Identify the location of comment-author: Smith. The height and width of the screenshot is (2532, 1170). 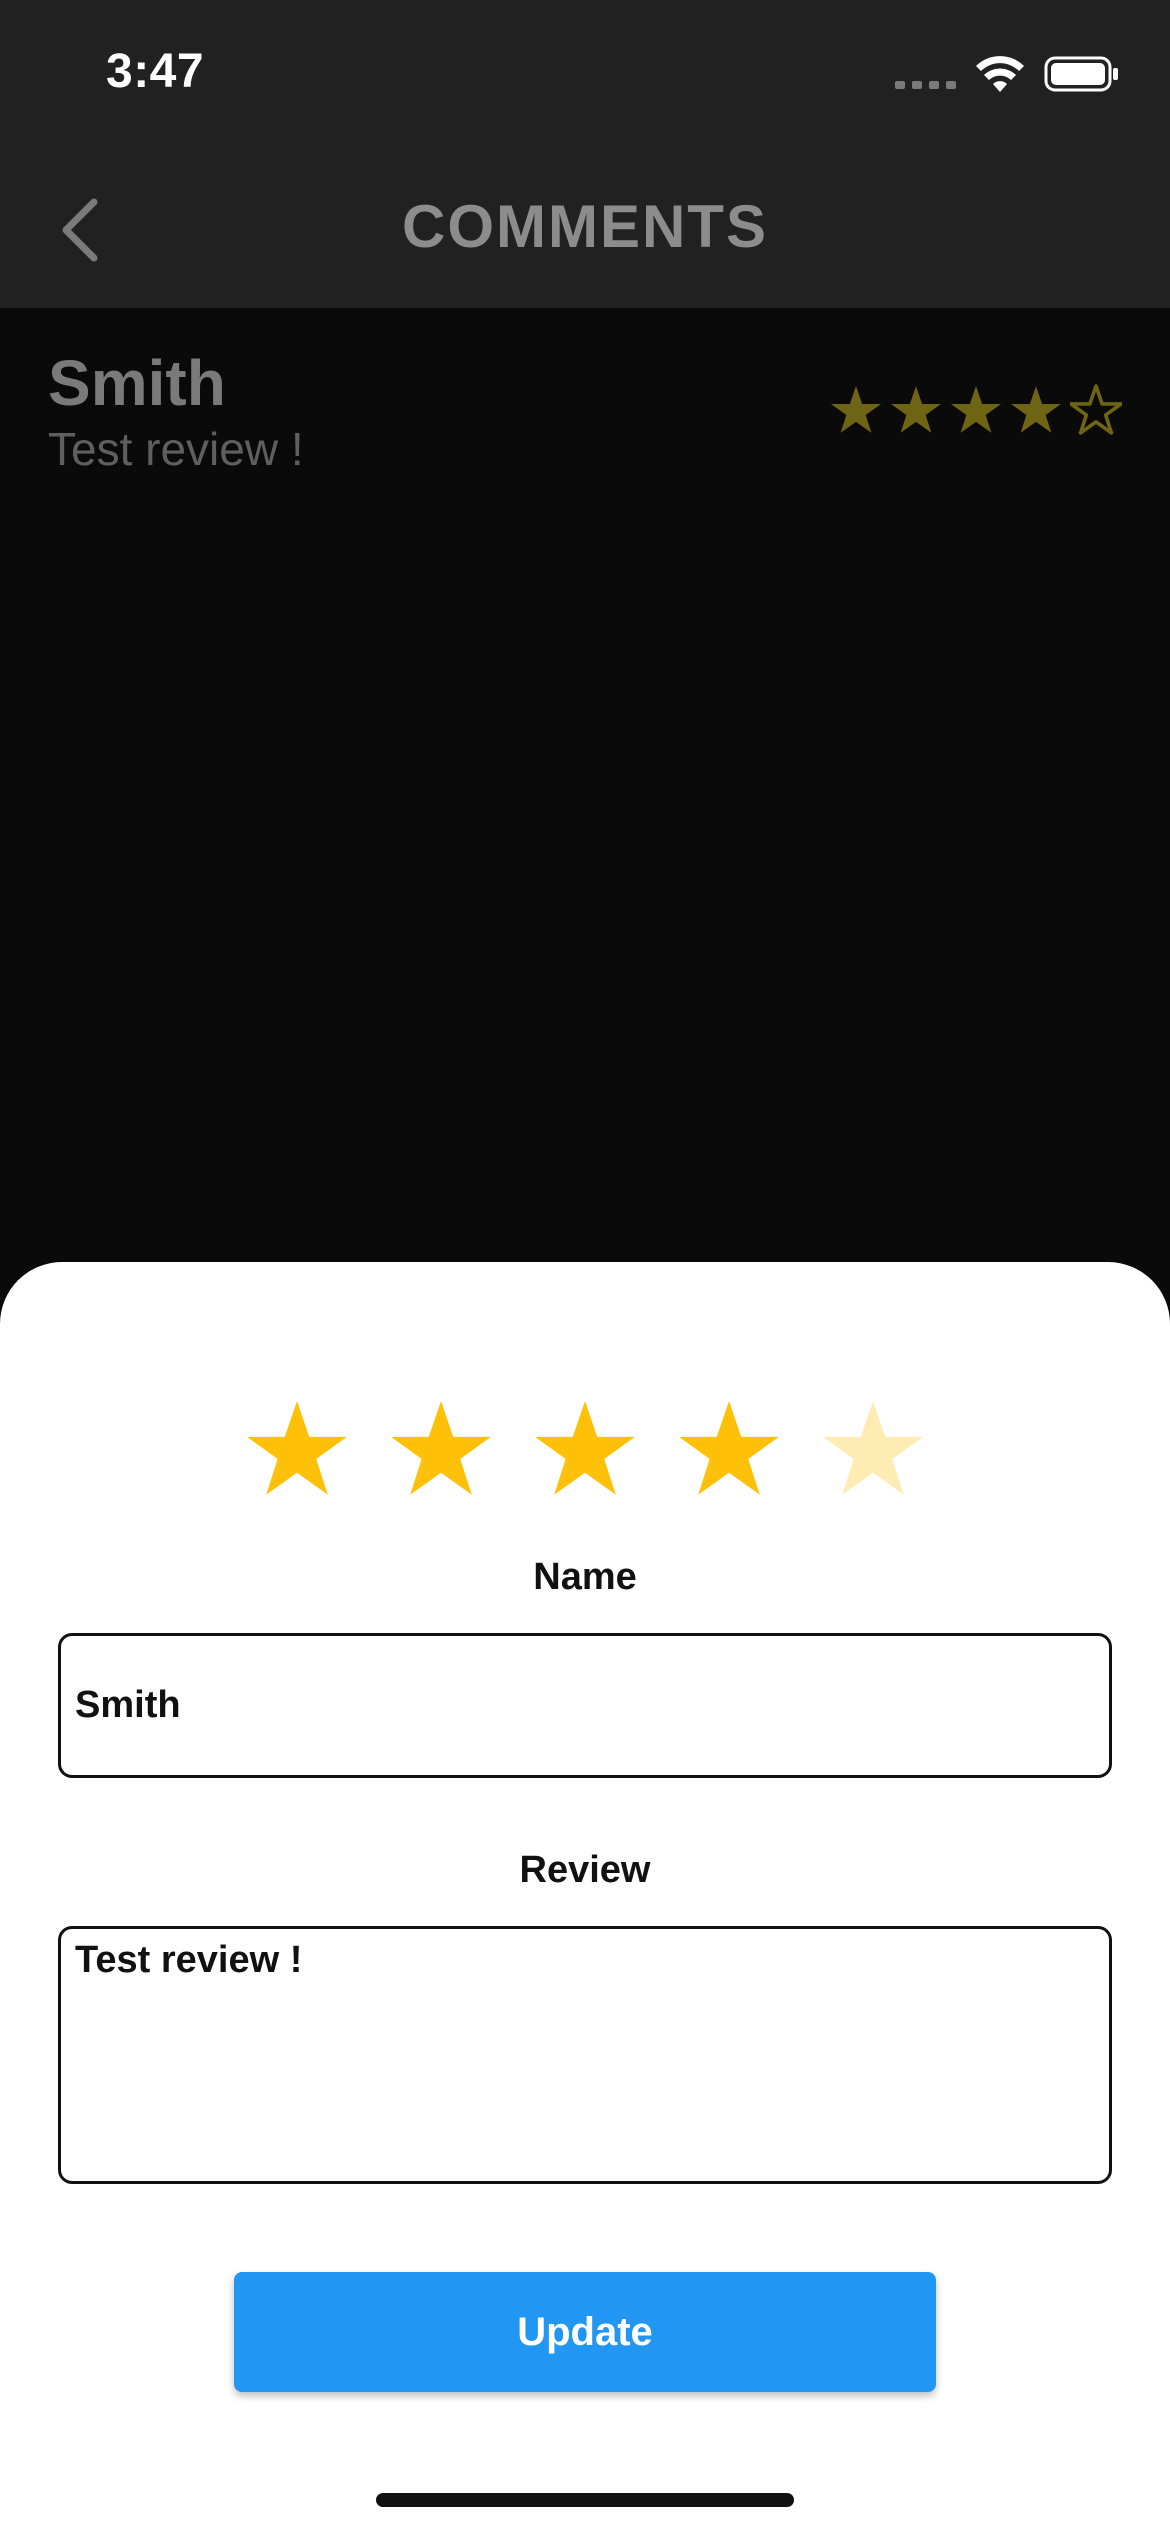
(137, 383).